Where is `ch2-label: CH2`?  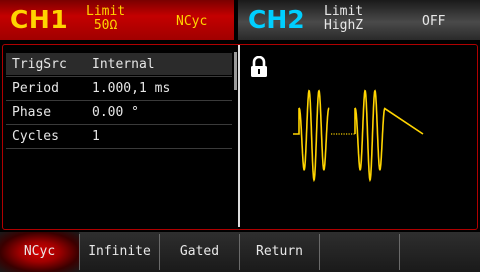
ch2-label: CH2 is located at coordinates (276, 19).